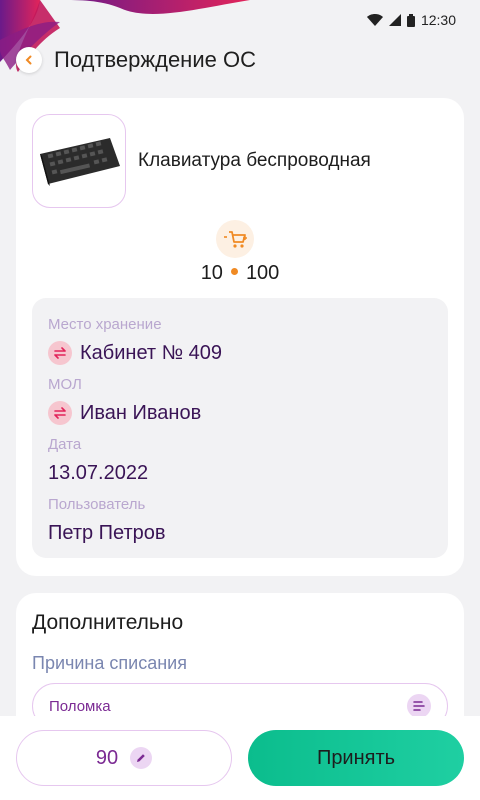 This screenshot has height=800, width=480. What do you see at coordinates (240, 406) in the screenshot?
I see `mol-field: МОЛ Иван Иванов` at bounding box center [240, 406].